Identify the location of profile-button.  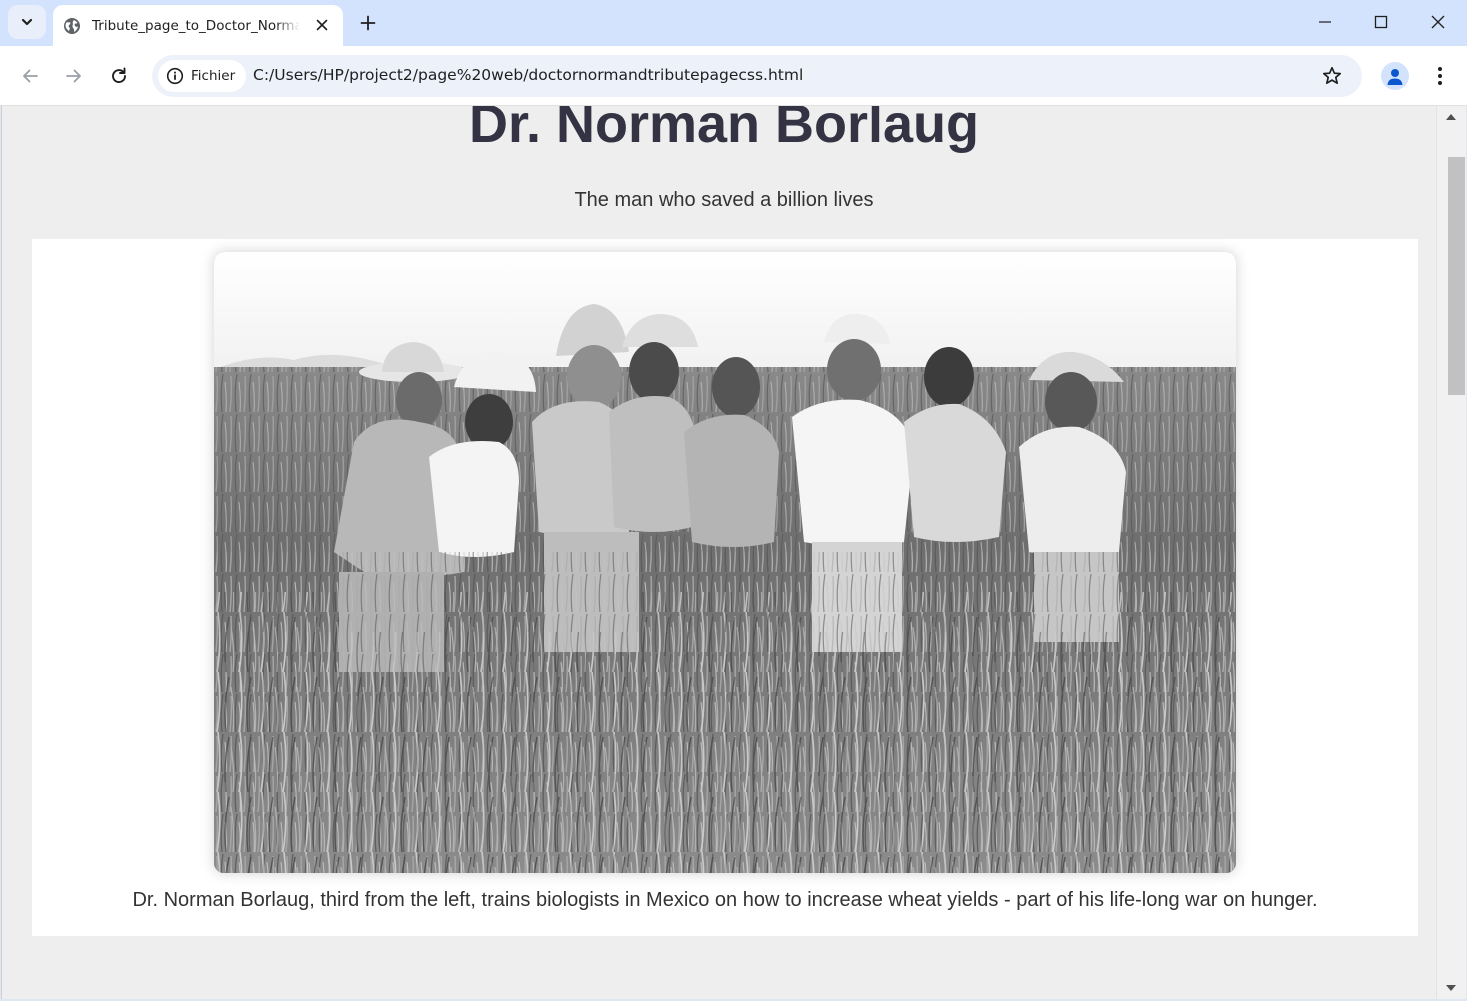
(1395, 76).